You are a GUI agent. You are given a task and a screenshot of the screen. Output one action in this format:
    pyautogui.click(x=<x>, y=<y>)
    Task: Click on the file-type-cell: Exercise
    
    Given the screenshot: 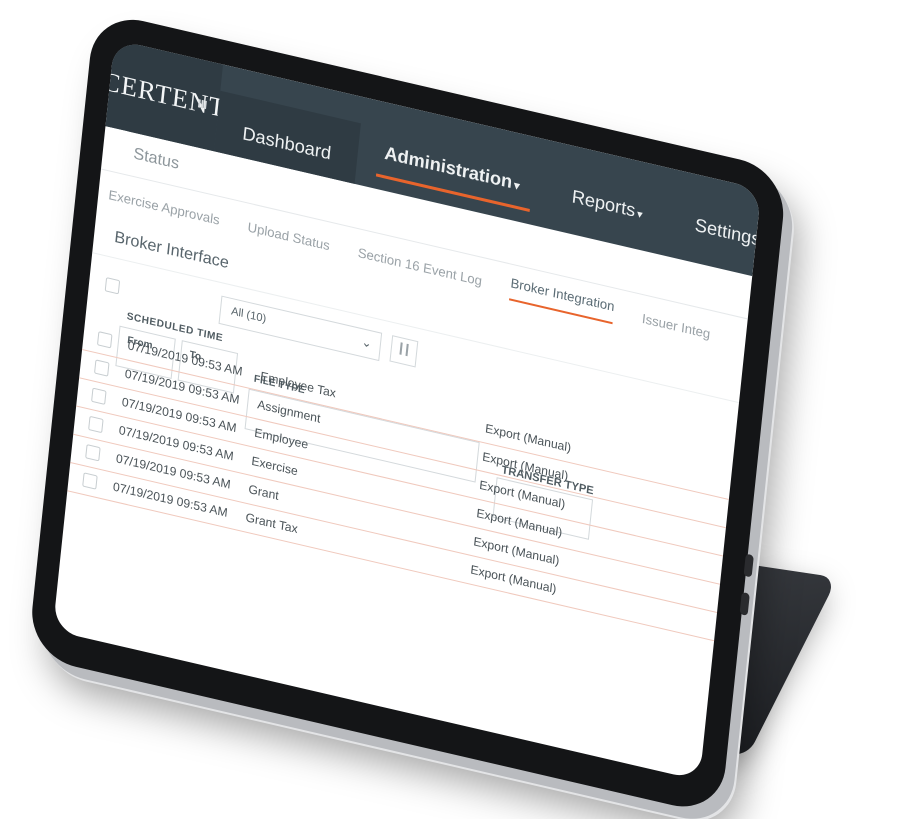 What is the action you would take?
    pyautogui.click(x=274, y=466)
    